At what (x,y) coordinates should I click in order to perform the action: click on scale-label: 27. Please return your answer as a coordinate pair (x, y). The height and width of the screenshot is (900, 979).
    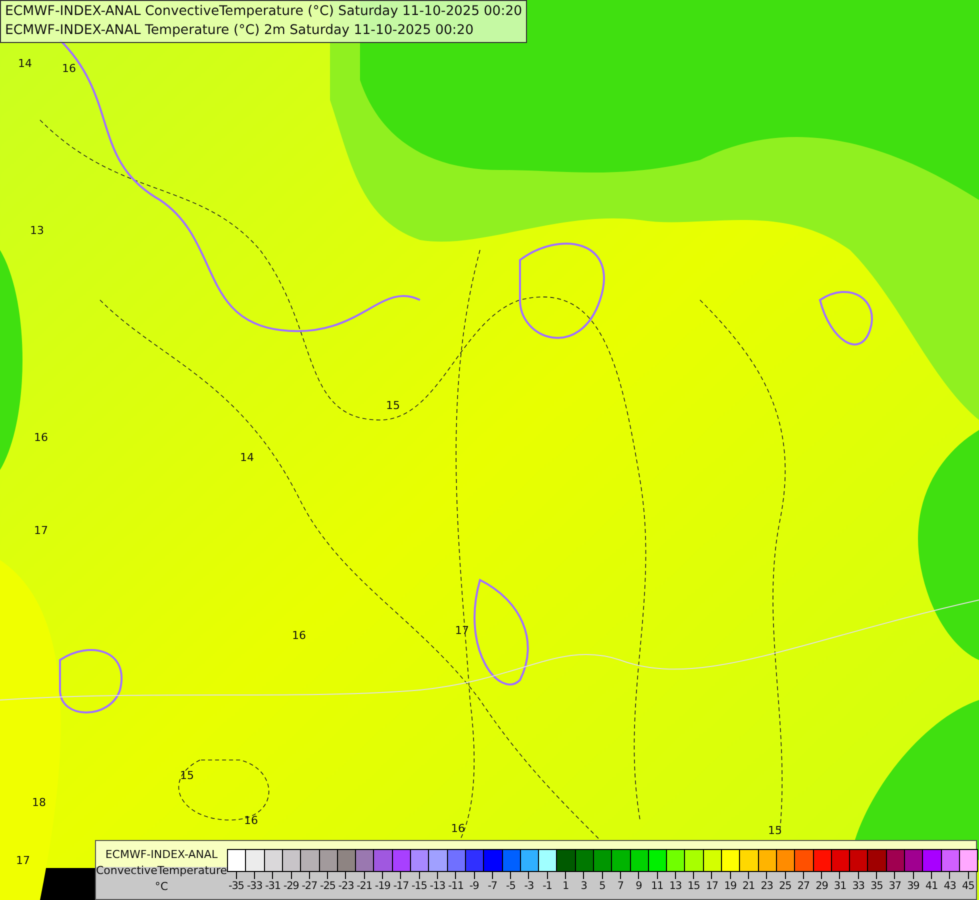
    Looking at the image, I should click on (803, 886).